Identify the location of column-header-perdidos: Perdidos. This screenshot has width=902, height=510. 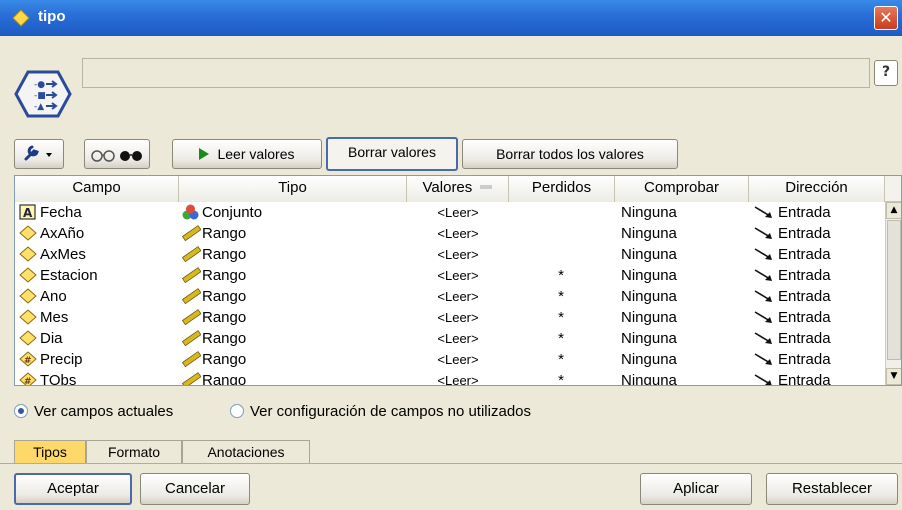
(562, 189).